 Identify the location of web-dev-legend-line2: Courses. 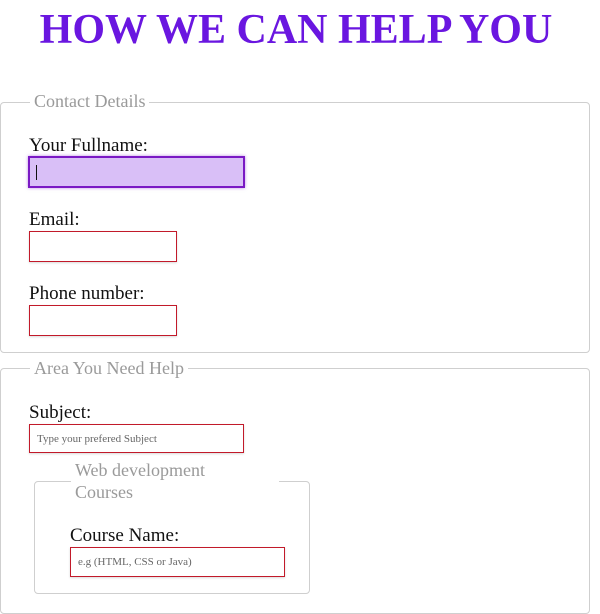
(104, 492).